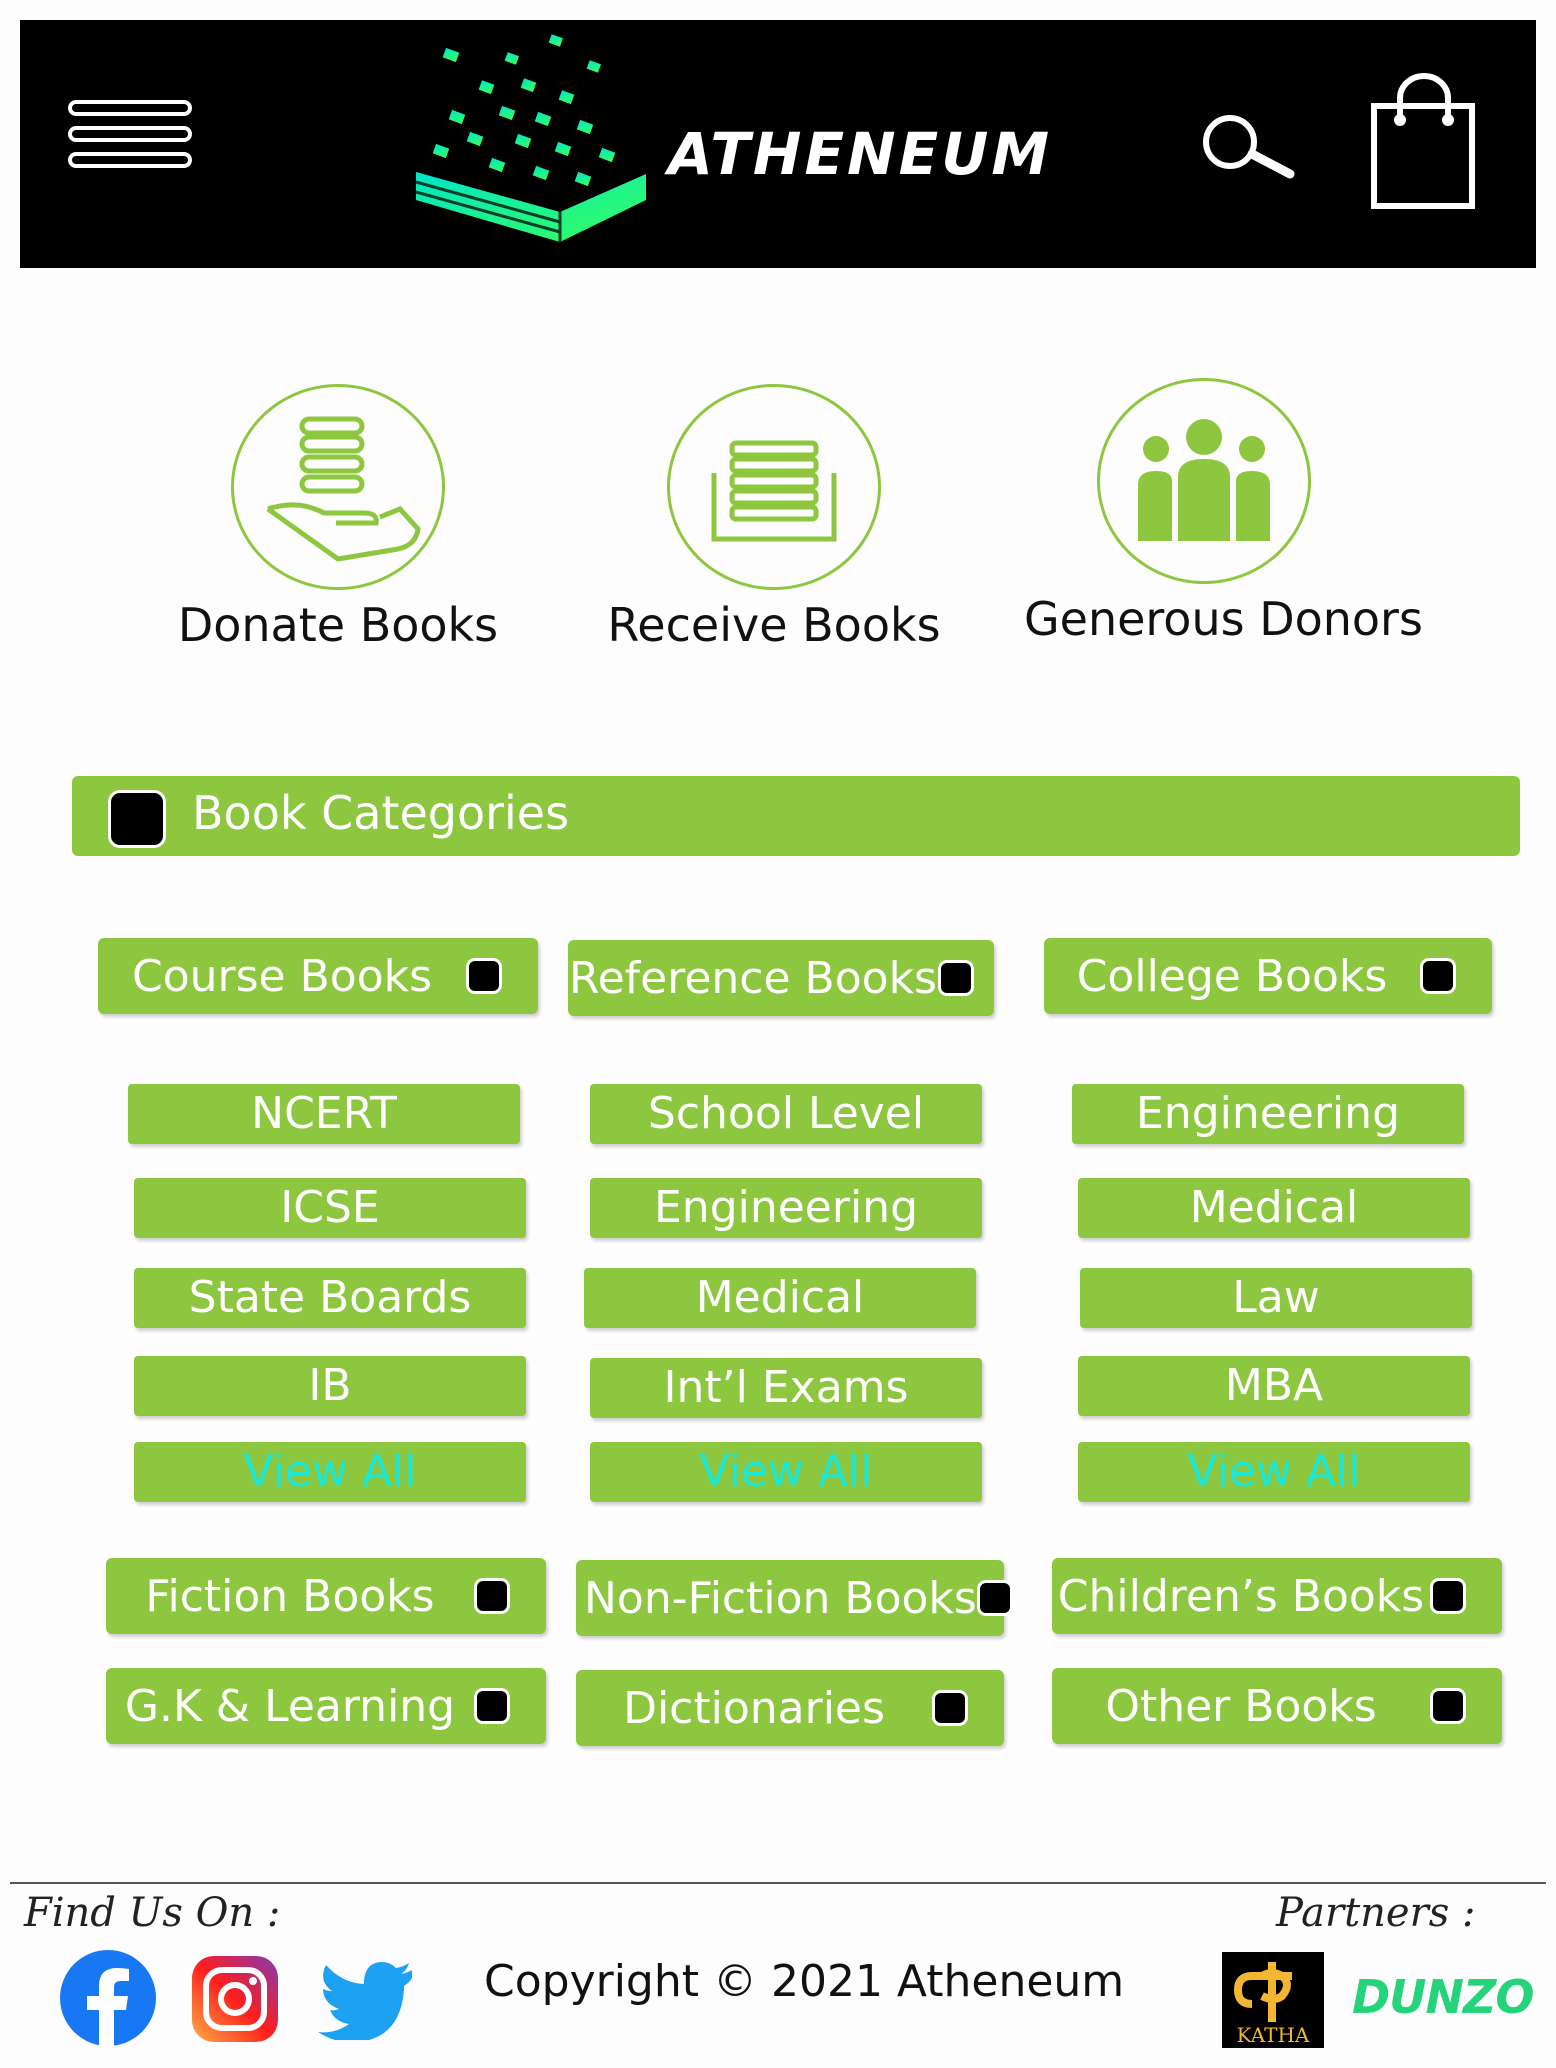 The width and height of the screenshot is (1556, 2068). Describe the element at coordinates (774, 625) in the screenshot. I see `receive-books-label: Receive Books` at that location.